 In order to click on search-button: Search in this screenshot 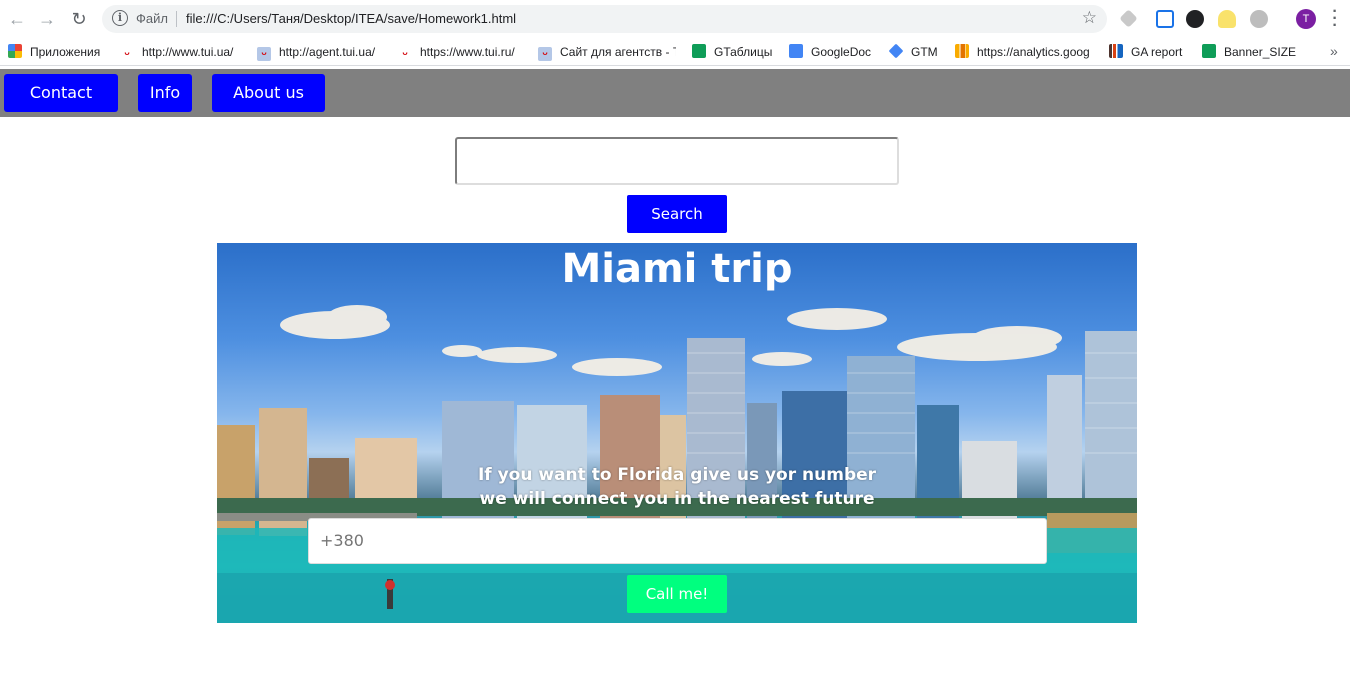, I will do `click(677, 214)`.